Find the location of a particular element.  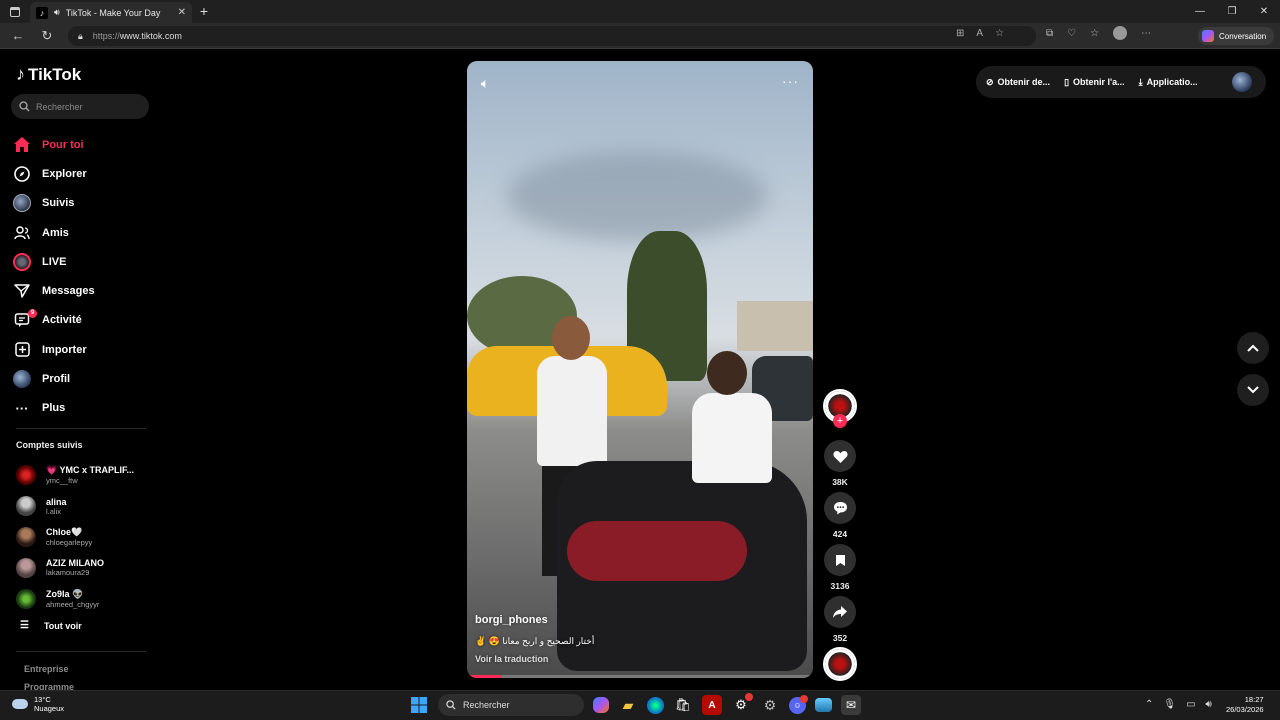

maximize-icon: ❐ is located at coordinates (1232, 11).